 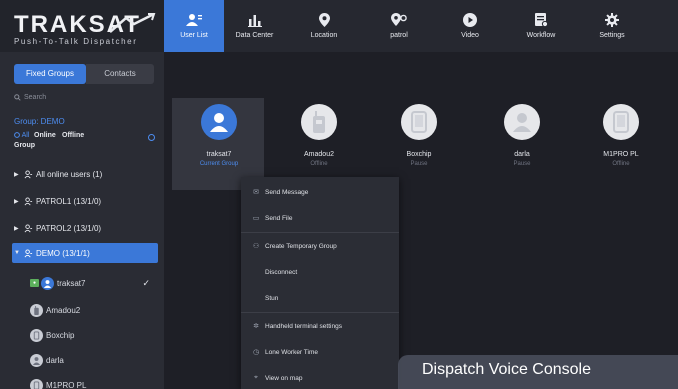 What do you see at coordinates (94, 382) in the screenshot?
I see `member-item-m1pro: M1PRO PL` at bounding box center [94, 382].